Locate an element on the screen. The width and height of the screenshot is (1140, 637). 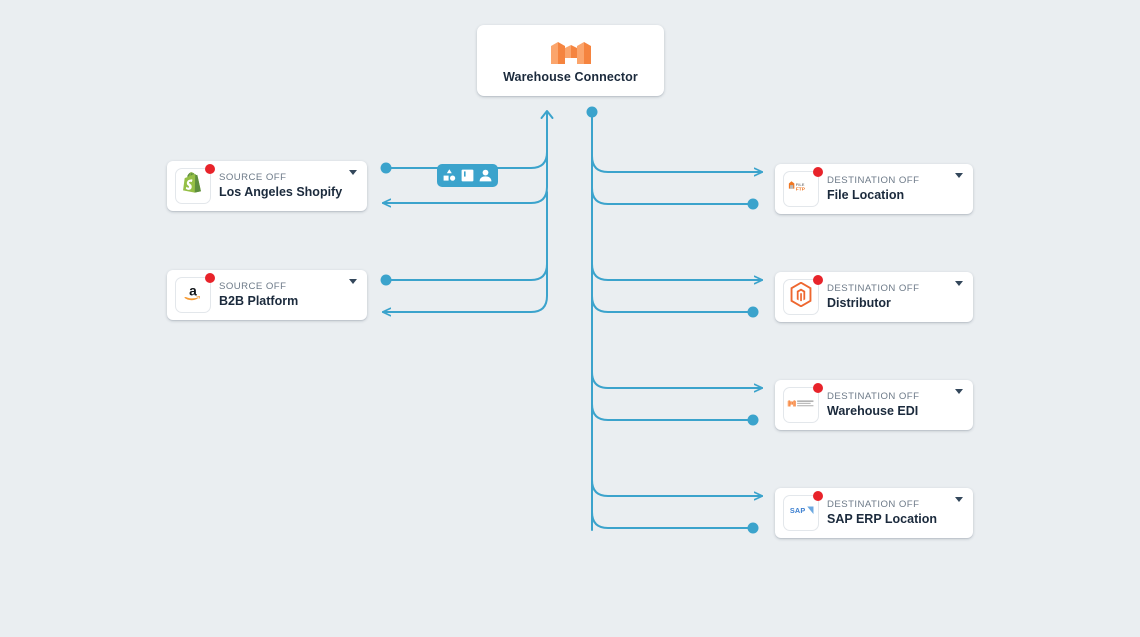
hub-node-warehouse-connector: Warehouse Connector is located at coordinates (570, 60).